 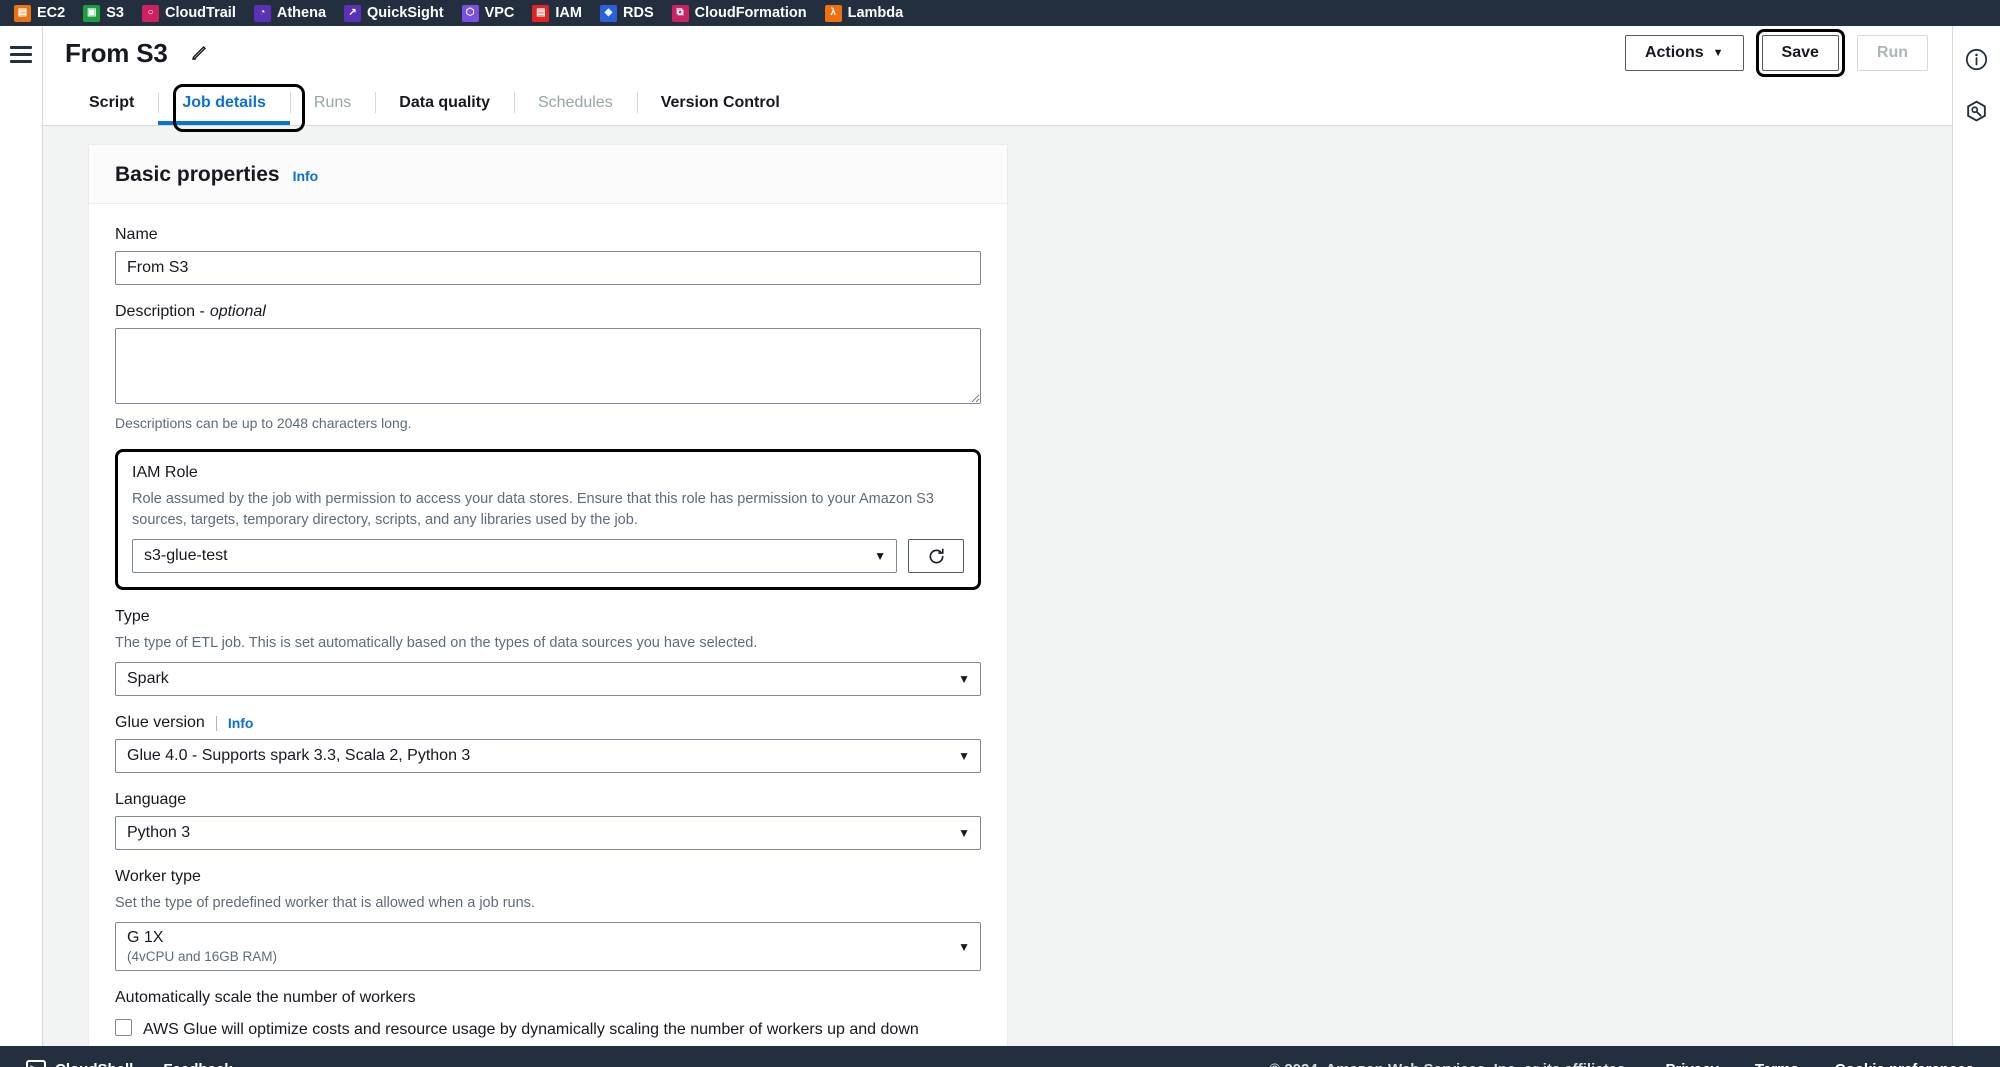 What do you see at coordinates (165, 472) in the screenshot?
I see `iam-role-label: IAM Role` at bounding box center [165, 472].